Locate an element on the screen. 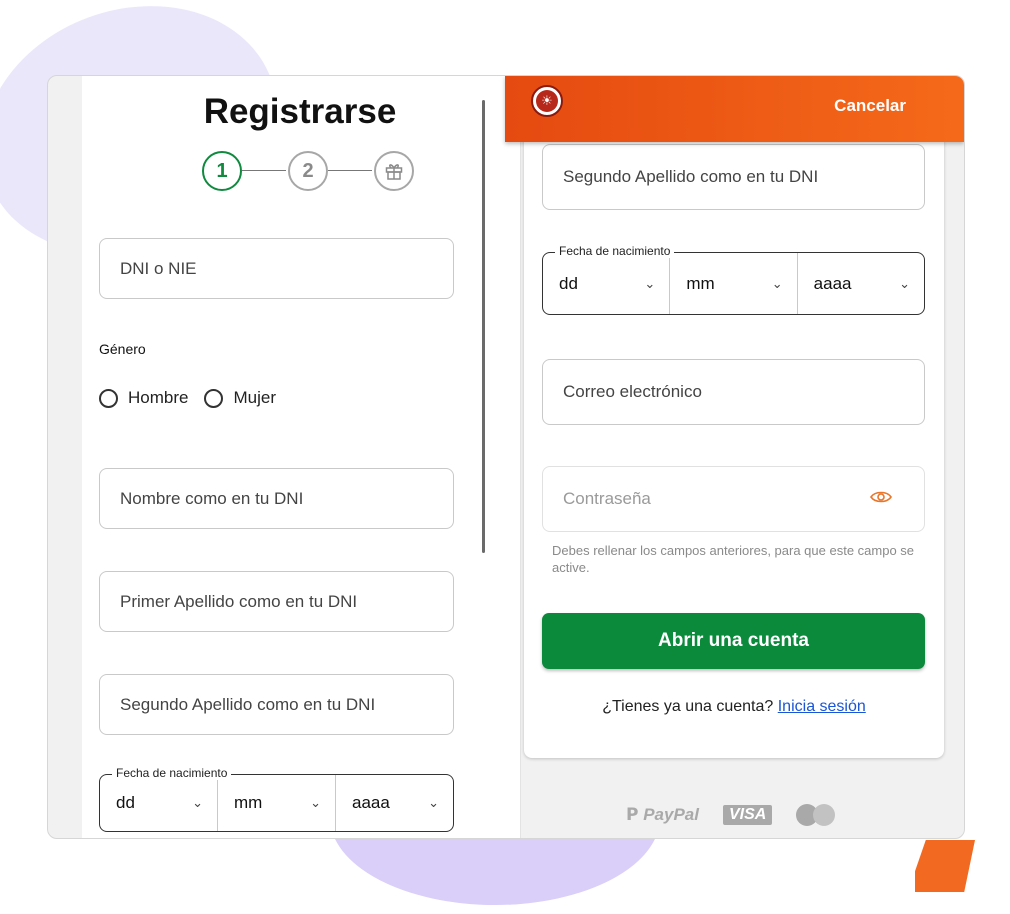 The image size is (1010, 914). mastercard-icon is located at coordinates (816, 815).